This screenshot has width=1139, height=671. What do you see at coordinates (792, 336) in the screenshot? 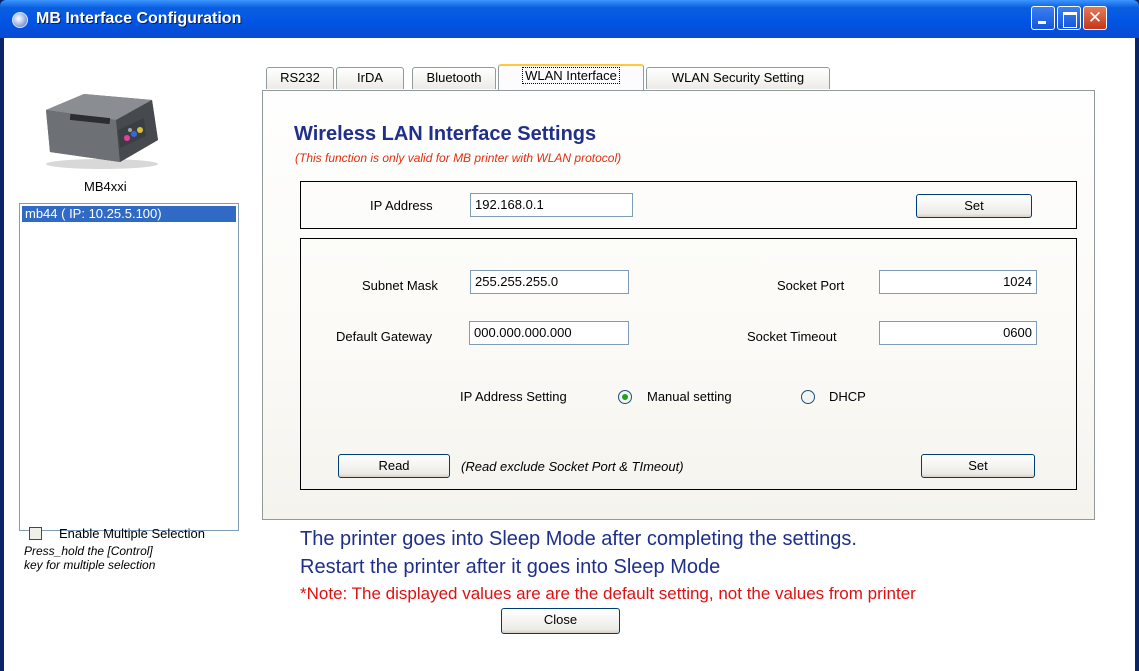
I see `socket-timeout-label: Socket Timeout` at bounding box center [792, 336].